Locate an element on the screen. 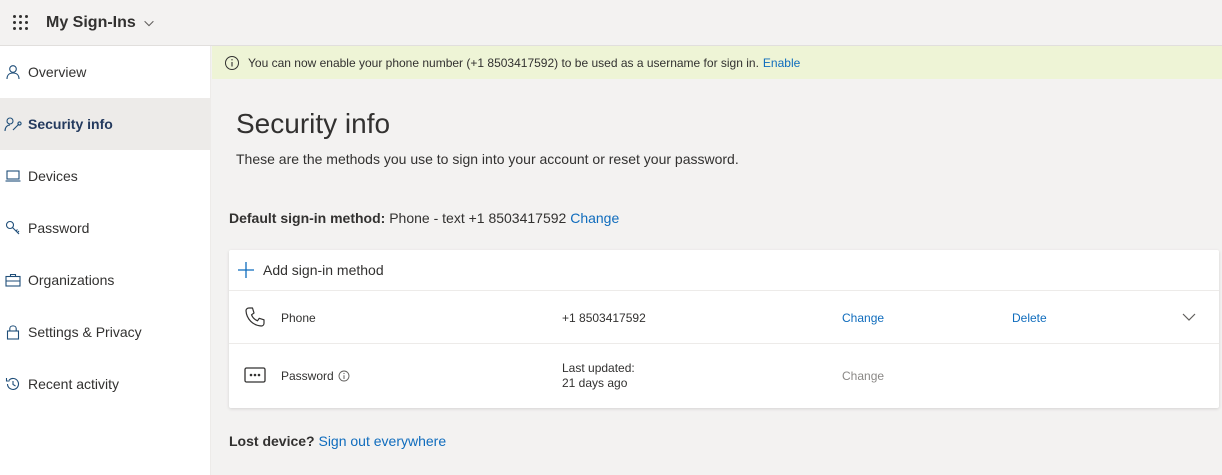 The height and width of the screenshot is (475, 1222). briefcase-icon is located at coordinates (13, 280).